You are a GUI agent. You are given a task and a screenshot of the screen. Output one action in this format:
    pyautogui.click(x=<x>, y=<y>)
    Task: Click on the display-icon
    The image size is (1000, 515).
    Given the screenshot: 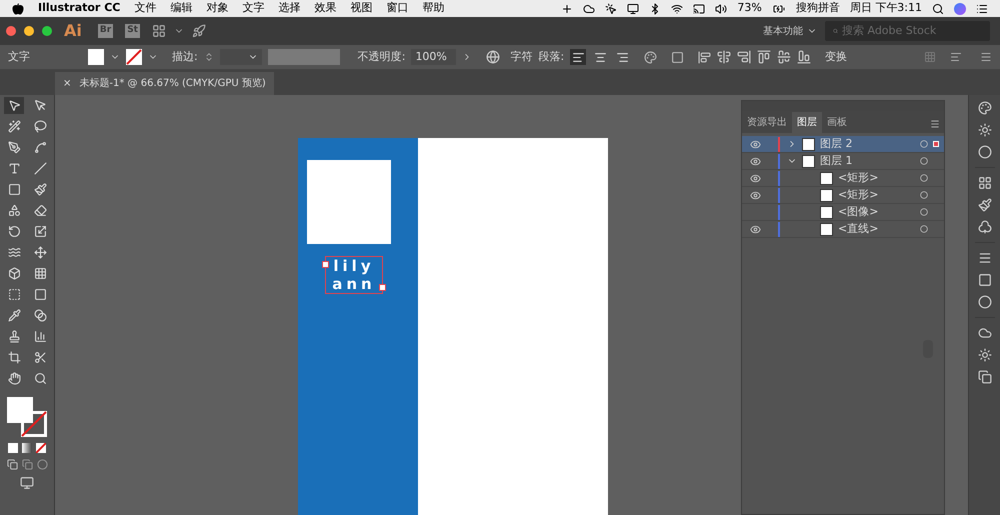 What is the action you would take?
    pyautogui.click(x=633, y=8)
    